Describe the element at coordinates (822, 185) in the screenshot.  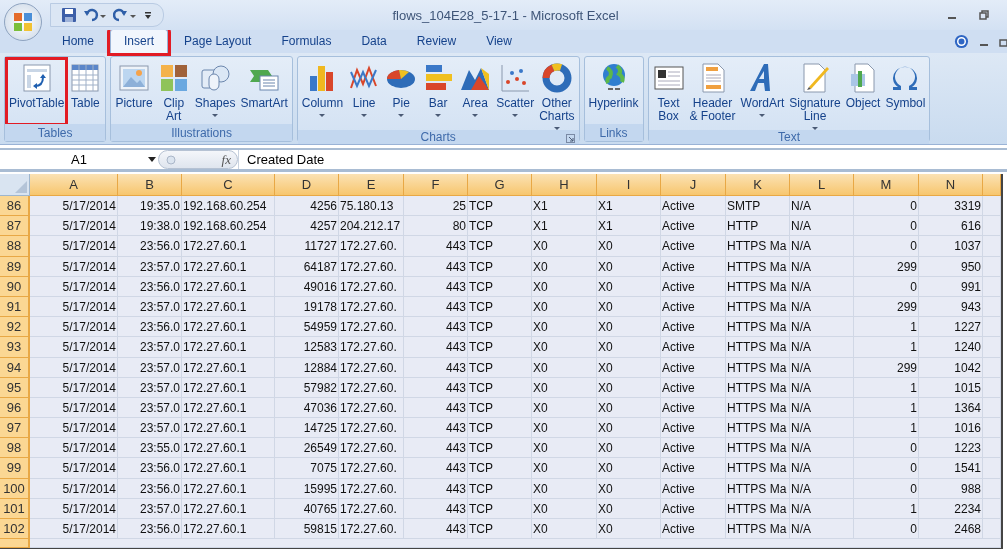
I see `column-header: L` at that location.